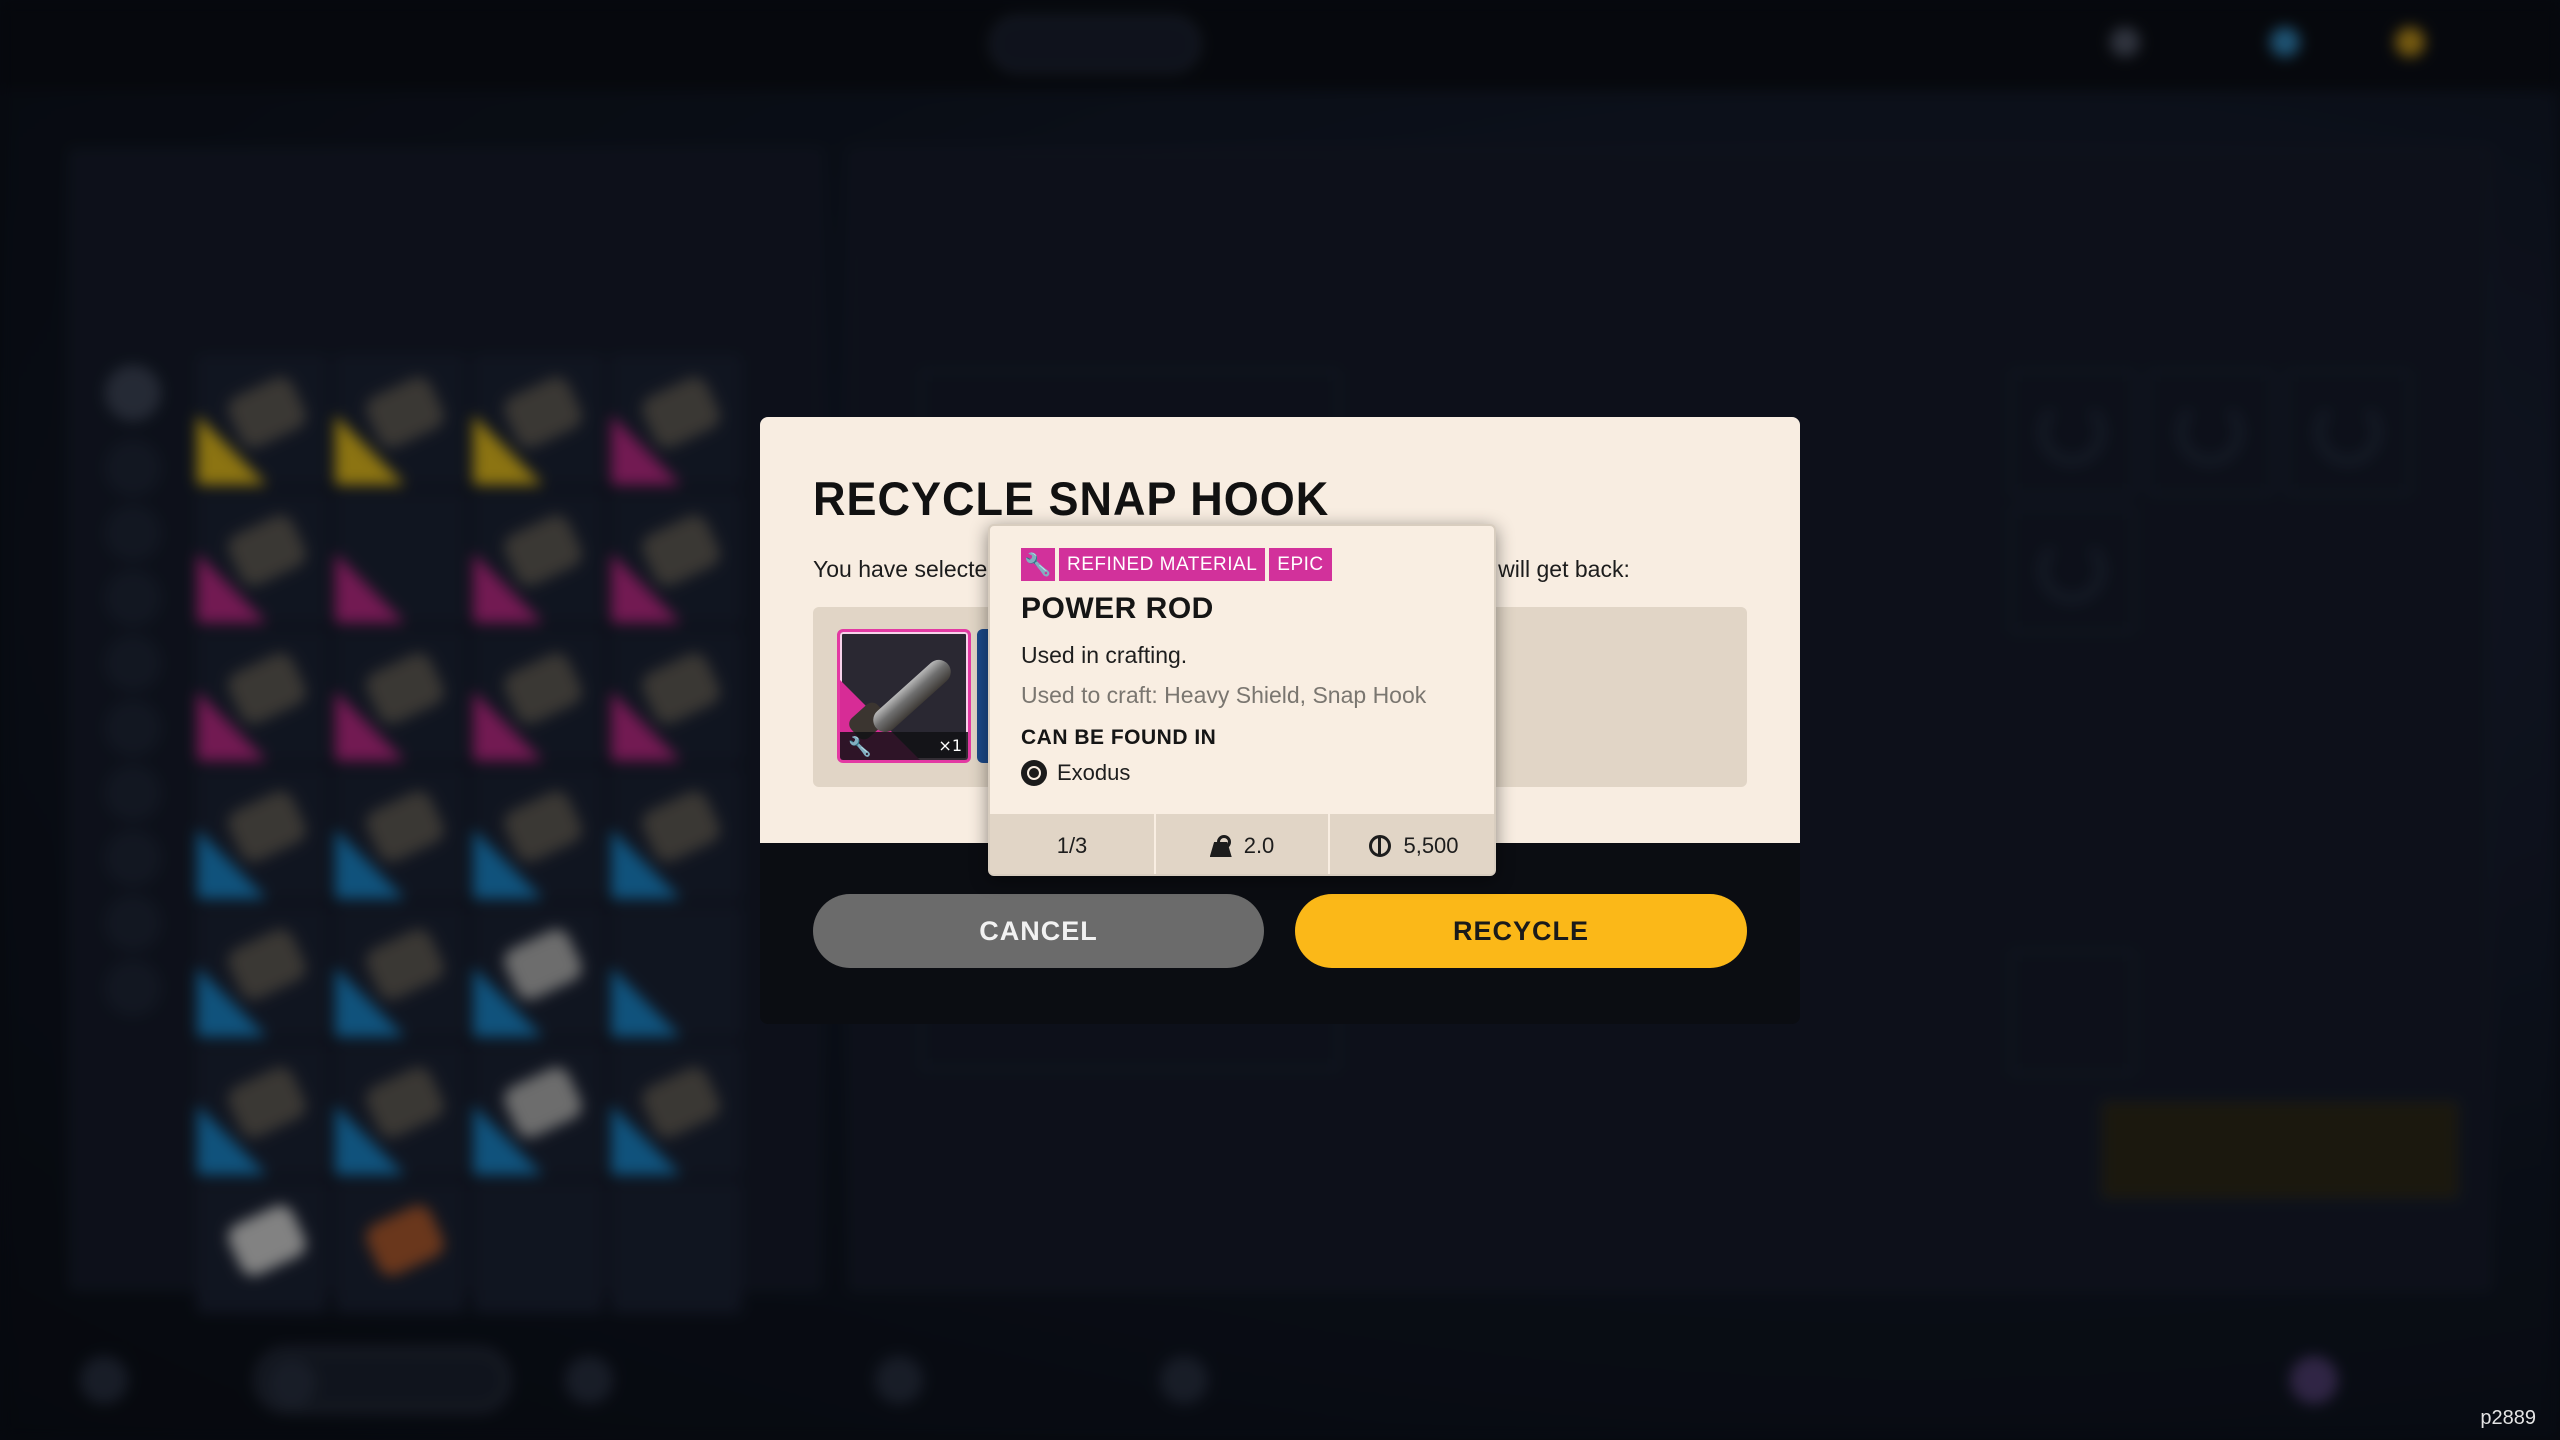  What do you see at coordinates (2508, 1418) in the screenshot?
I see `build-id: p2889` at bounding box center [2508, 1418].